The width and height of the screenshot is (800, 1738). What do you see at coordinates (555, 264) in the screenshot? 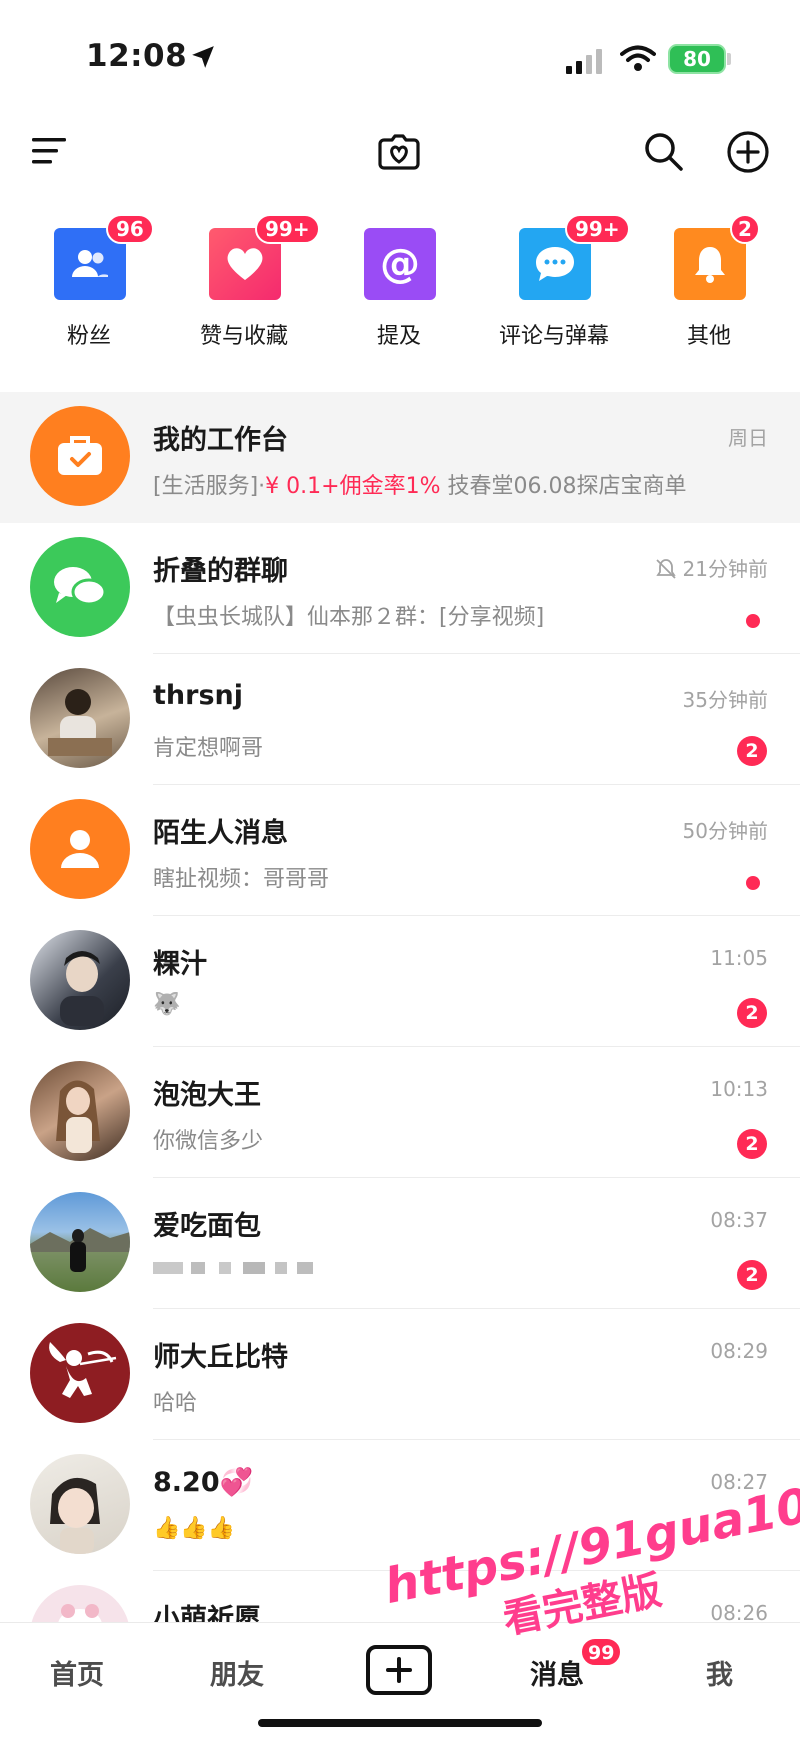
I see `comment-icon` at bounding box center [555, 264].